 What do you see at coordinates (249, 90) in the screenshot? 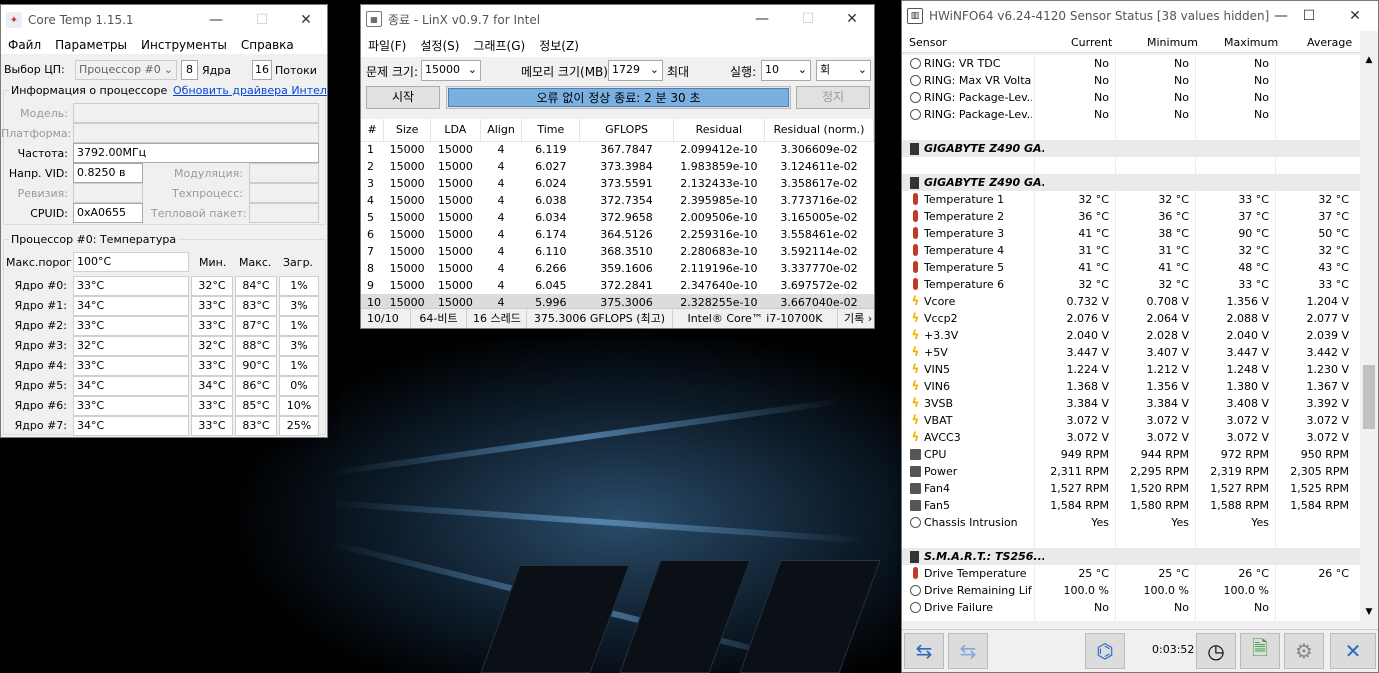
I see `update-drivers-link: Обновить драйвера Интель` at bounding box center [249, 90].